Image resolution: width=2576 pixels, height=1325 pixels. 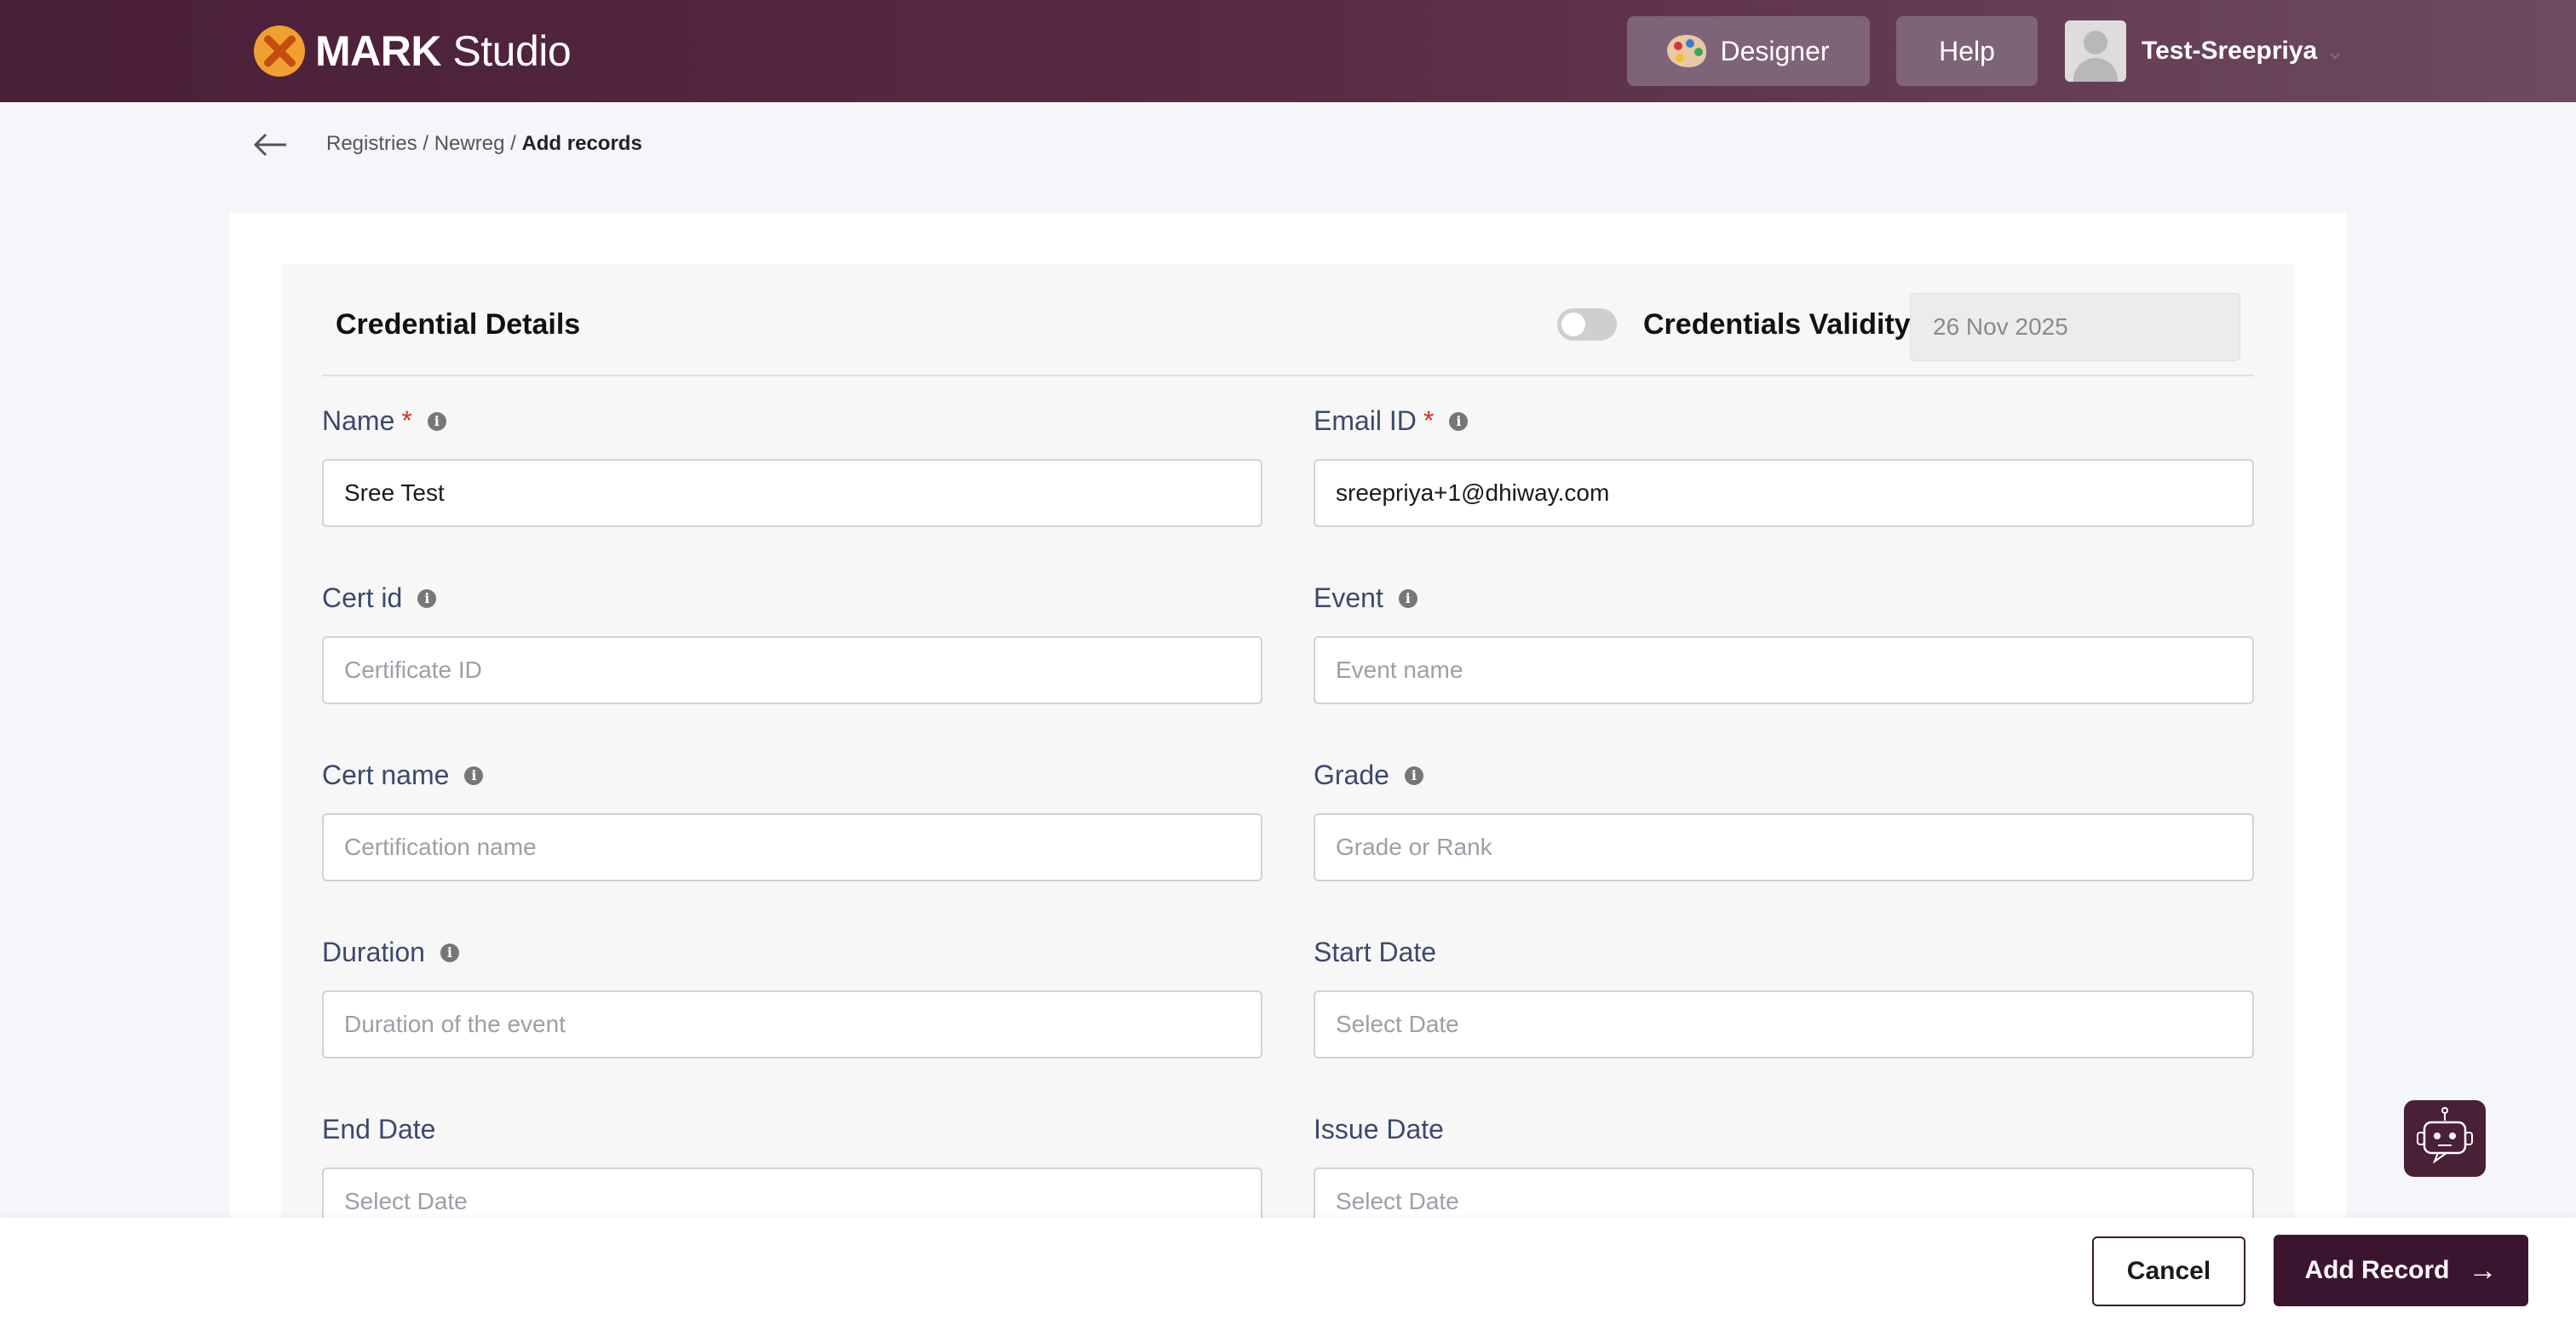 What do you see at coordinates (1366, 598) in the screenshot?
I see `field-label-event: Event i` at bounding box center [1366, 598].